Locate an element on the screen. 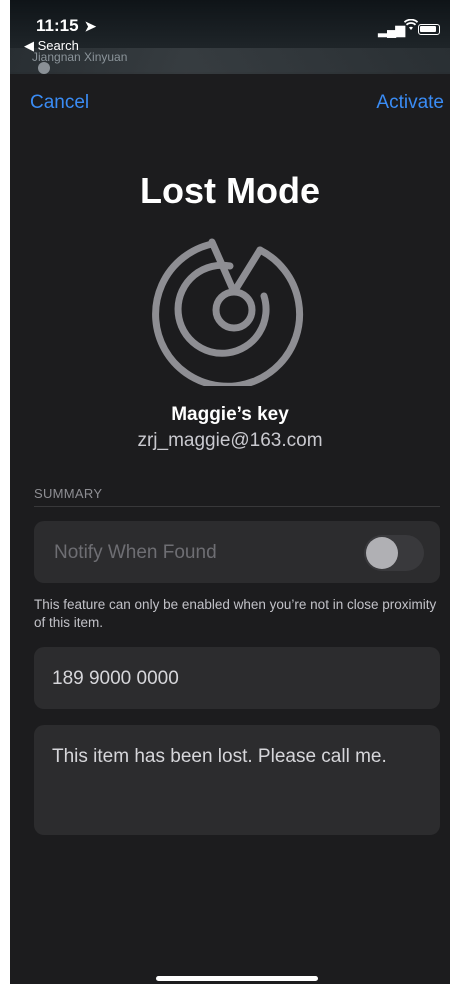  notify-when-found-label: Notify When Found is located at coordinates (135, 552).